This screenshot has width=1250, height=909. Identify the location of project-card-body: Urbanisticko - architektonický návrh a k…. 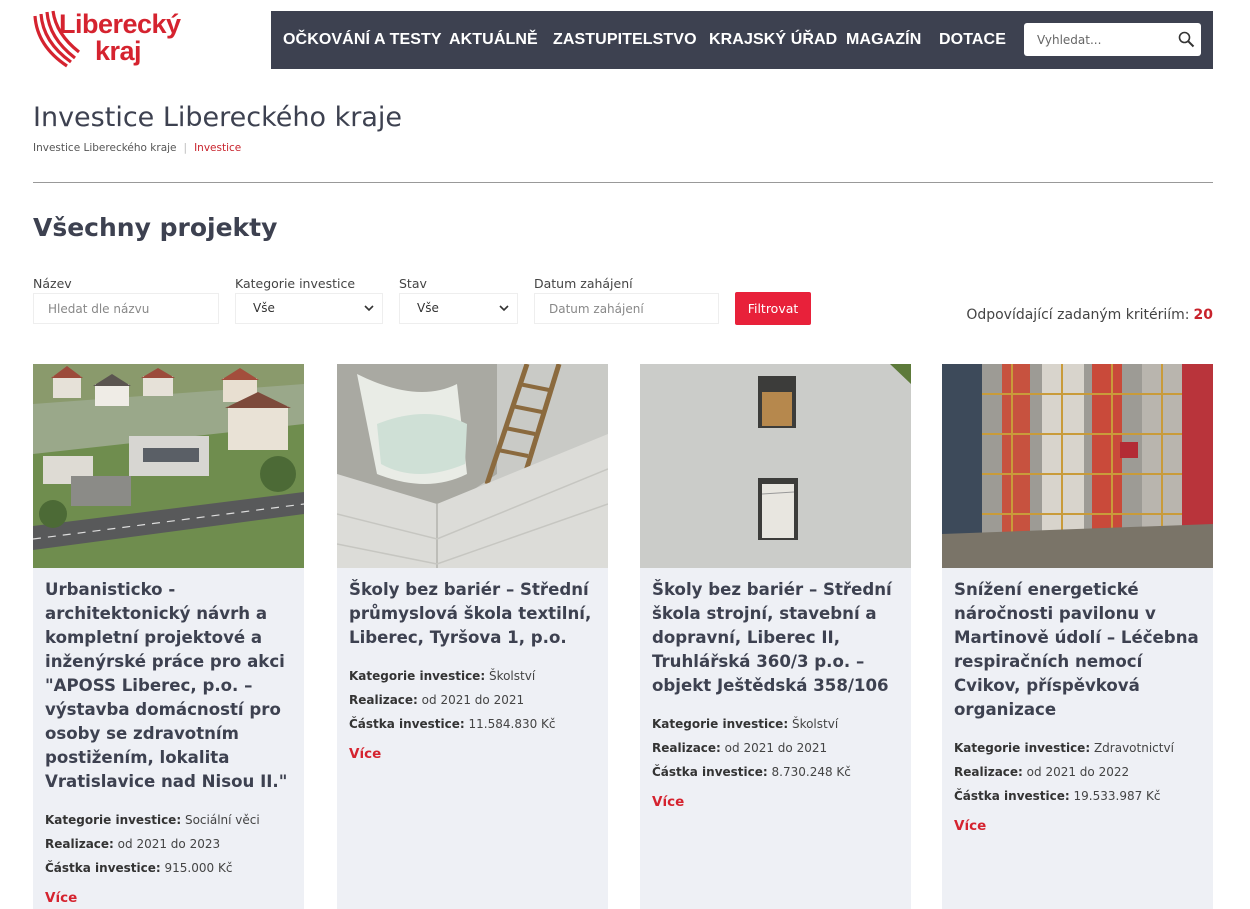
(171, 742).